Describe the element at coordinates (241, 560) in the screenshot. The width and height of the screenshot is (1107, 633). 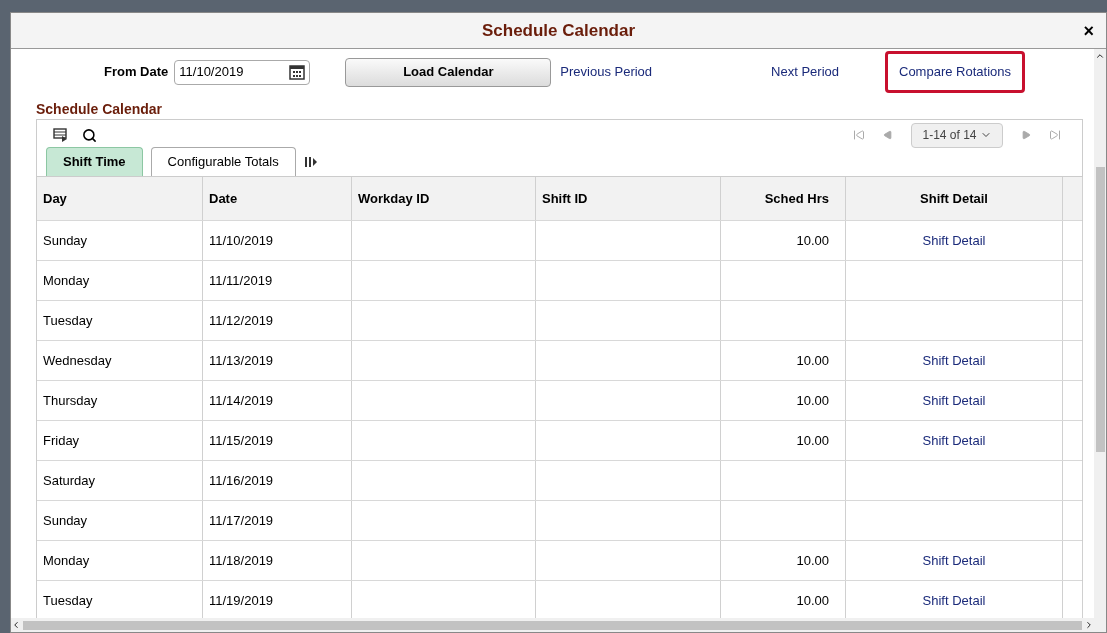
I see `table-cell-text: 11/18/2019` at that location.